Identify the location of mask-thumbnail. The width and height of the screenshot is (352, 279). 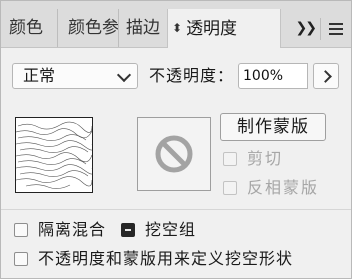
(174, 154).